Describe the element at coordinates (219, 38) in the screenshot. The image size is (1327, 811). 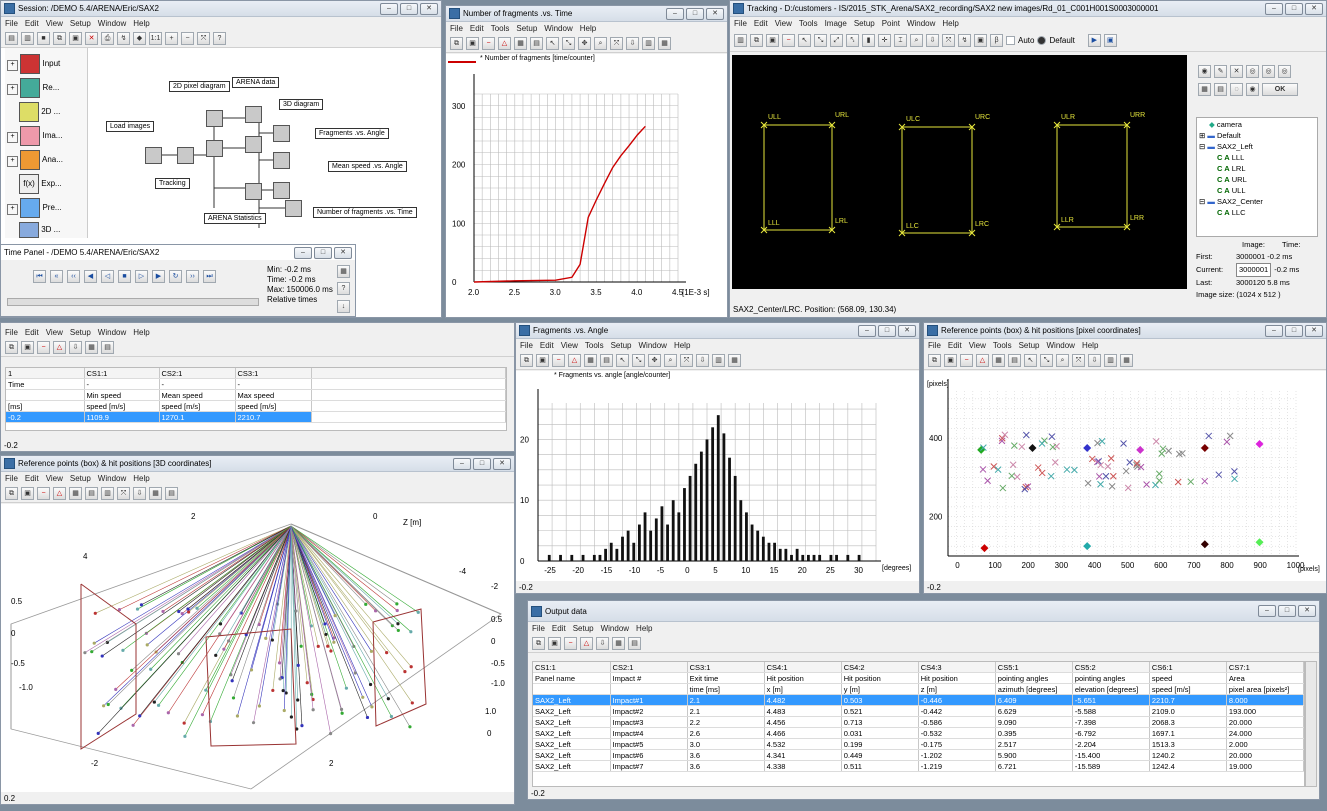
I see `properties-icon: ?` at that location.